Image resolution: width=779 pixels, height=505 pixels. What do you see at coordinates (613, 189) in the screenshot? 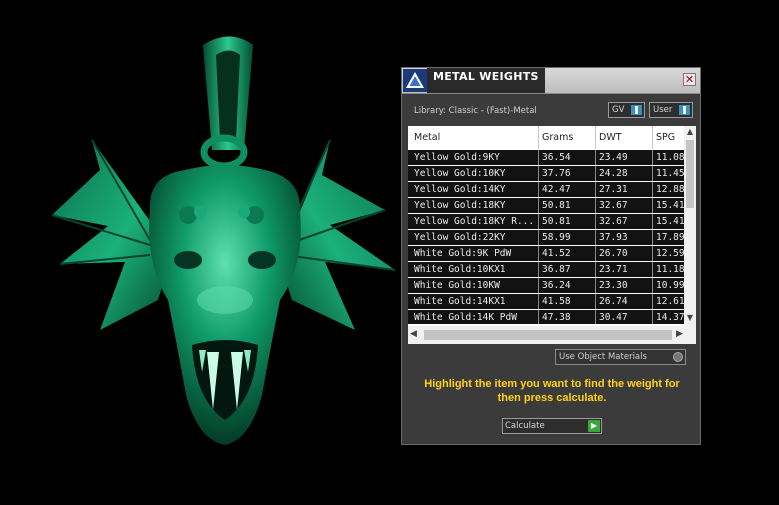
I see `dwt-cell: 27.31` at bounding box center [613, 189].